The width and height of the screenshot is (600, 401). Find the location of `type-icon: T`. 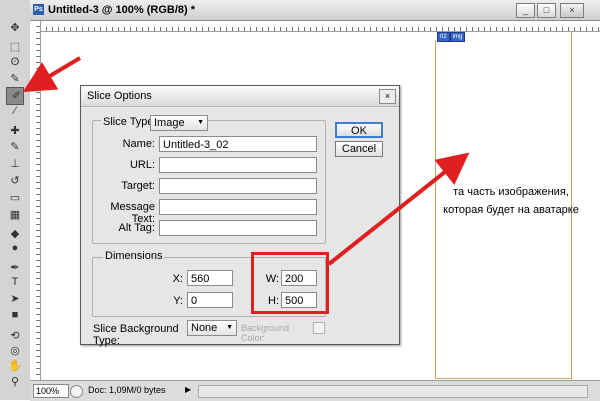

type-icon: T is located at coordinates (15, 282).